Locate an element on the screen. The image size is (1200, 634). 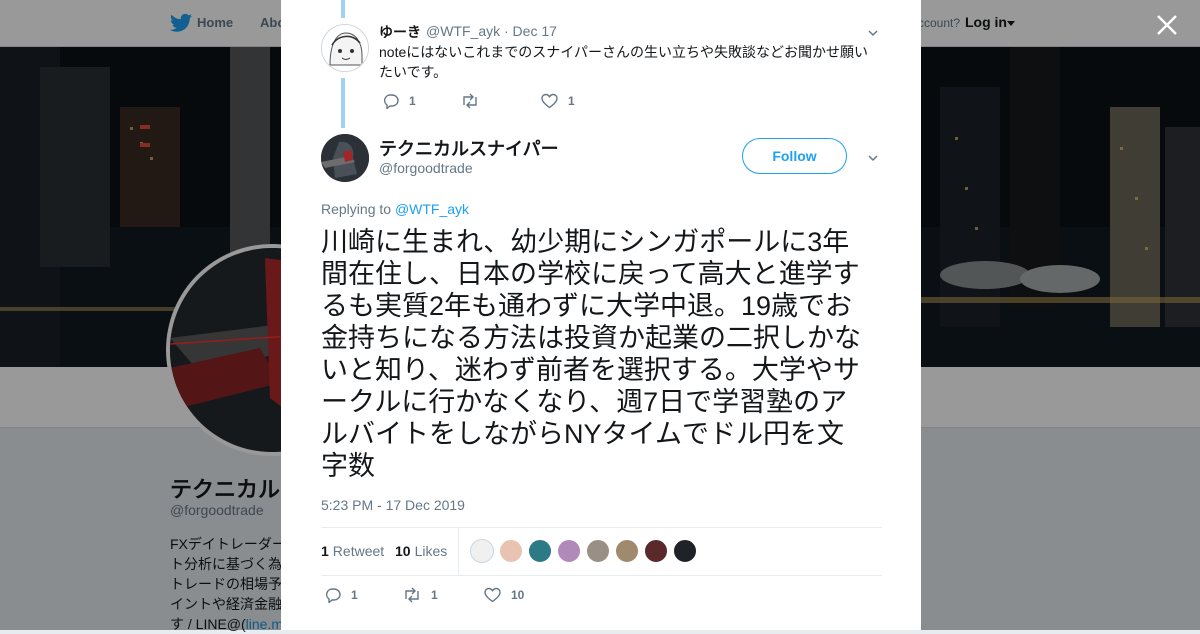
retweets-label: Retweet is located at coordinates (358, 551).